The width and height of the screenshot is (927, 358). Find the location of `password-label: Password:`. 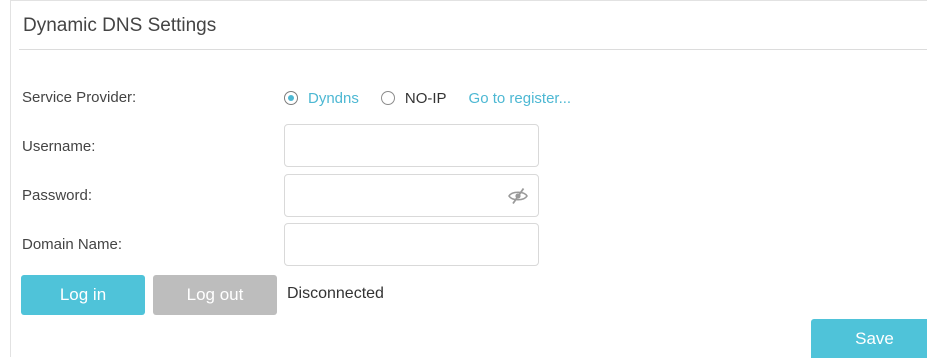

password-label: Password: is located at coordinates (57, 195).